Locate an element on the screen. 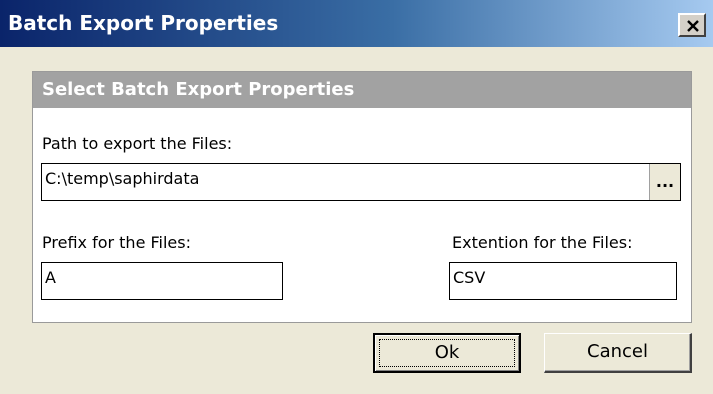 This screenshot has width=713, height=394. close-icon is located at coordinates (693, 26).